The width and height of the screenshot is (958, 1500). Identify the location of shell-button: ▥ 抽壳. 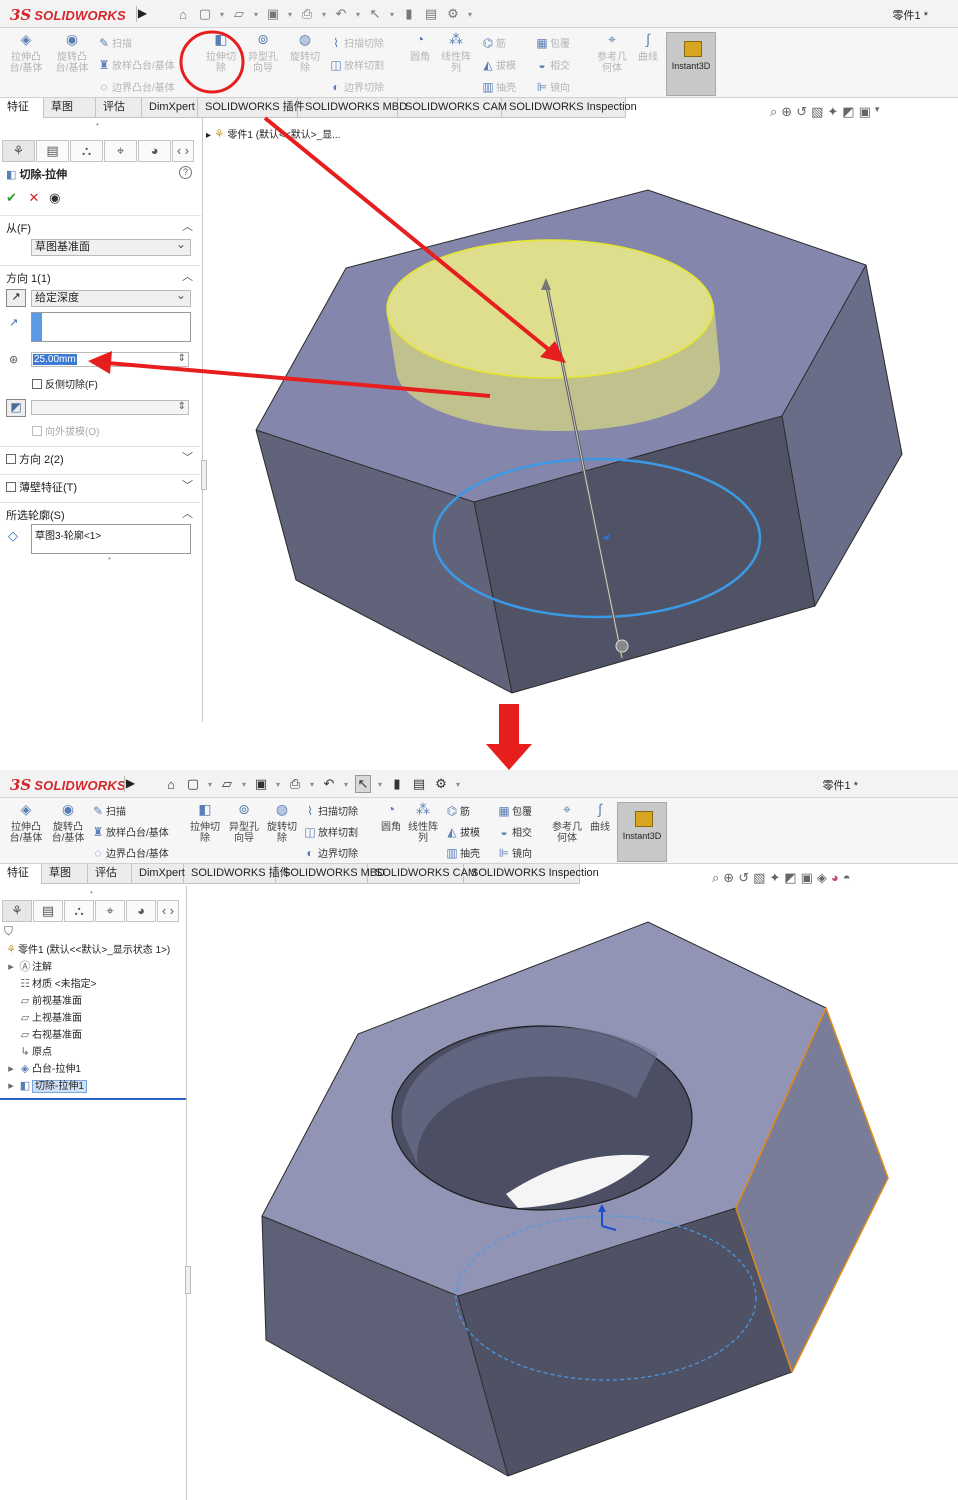
(462, 852).